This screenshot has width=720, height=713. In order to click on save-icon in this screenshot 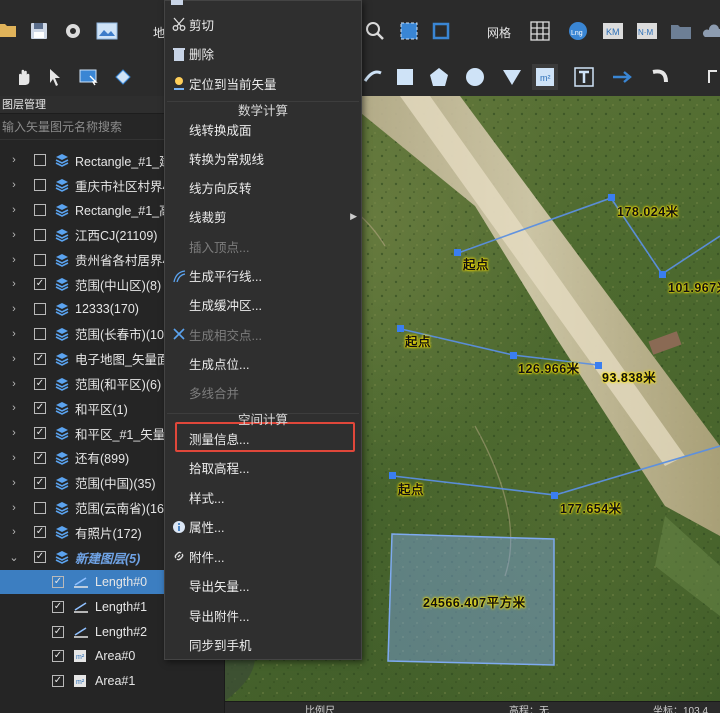, I will do `click(39, 31)`.